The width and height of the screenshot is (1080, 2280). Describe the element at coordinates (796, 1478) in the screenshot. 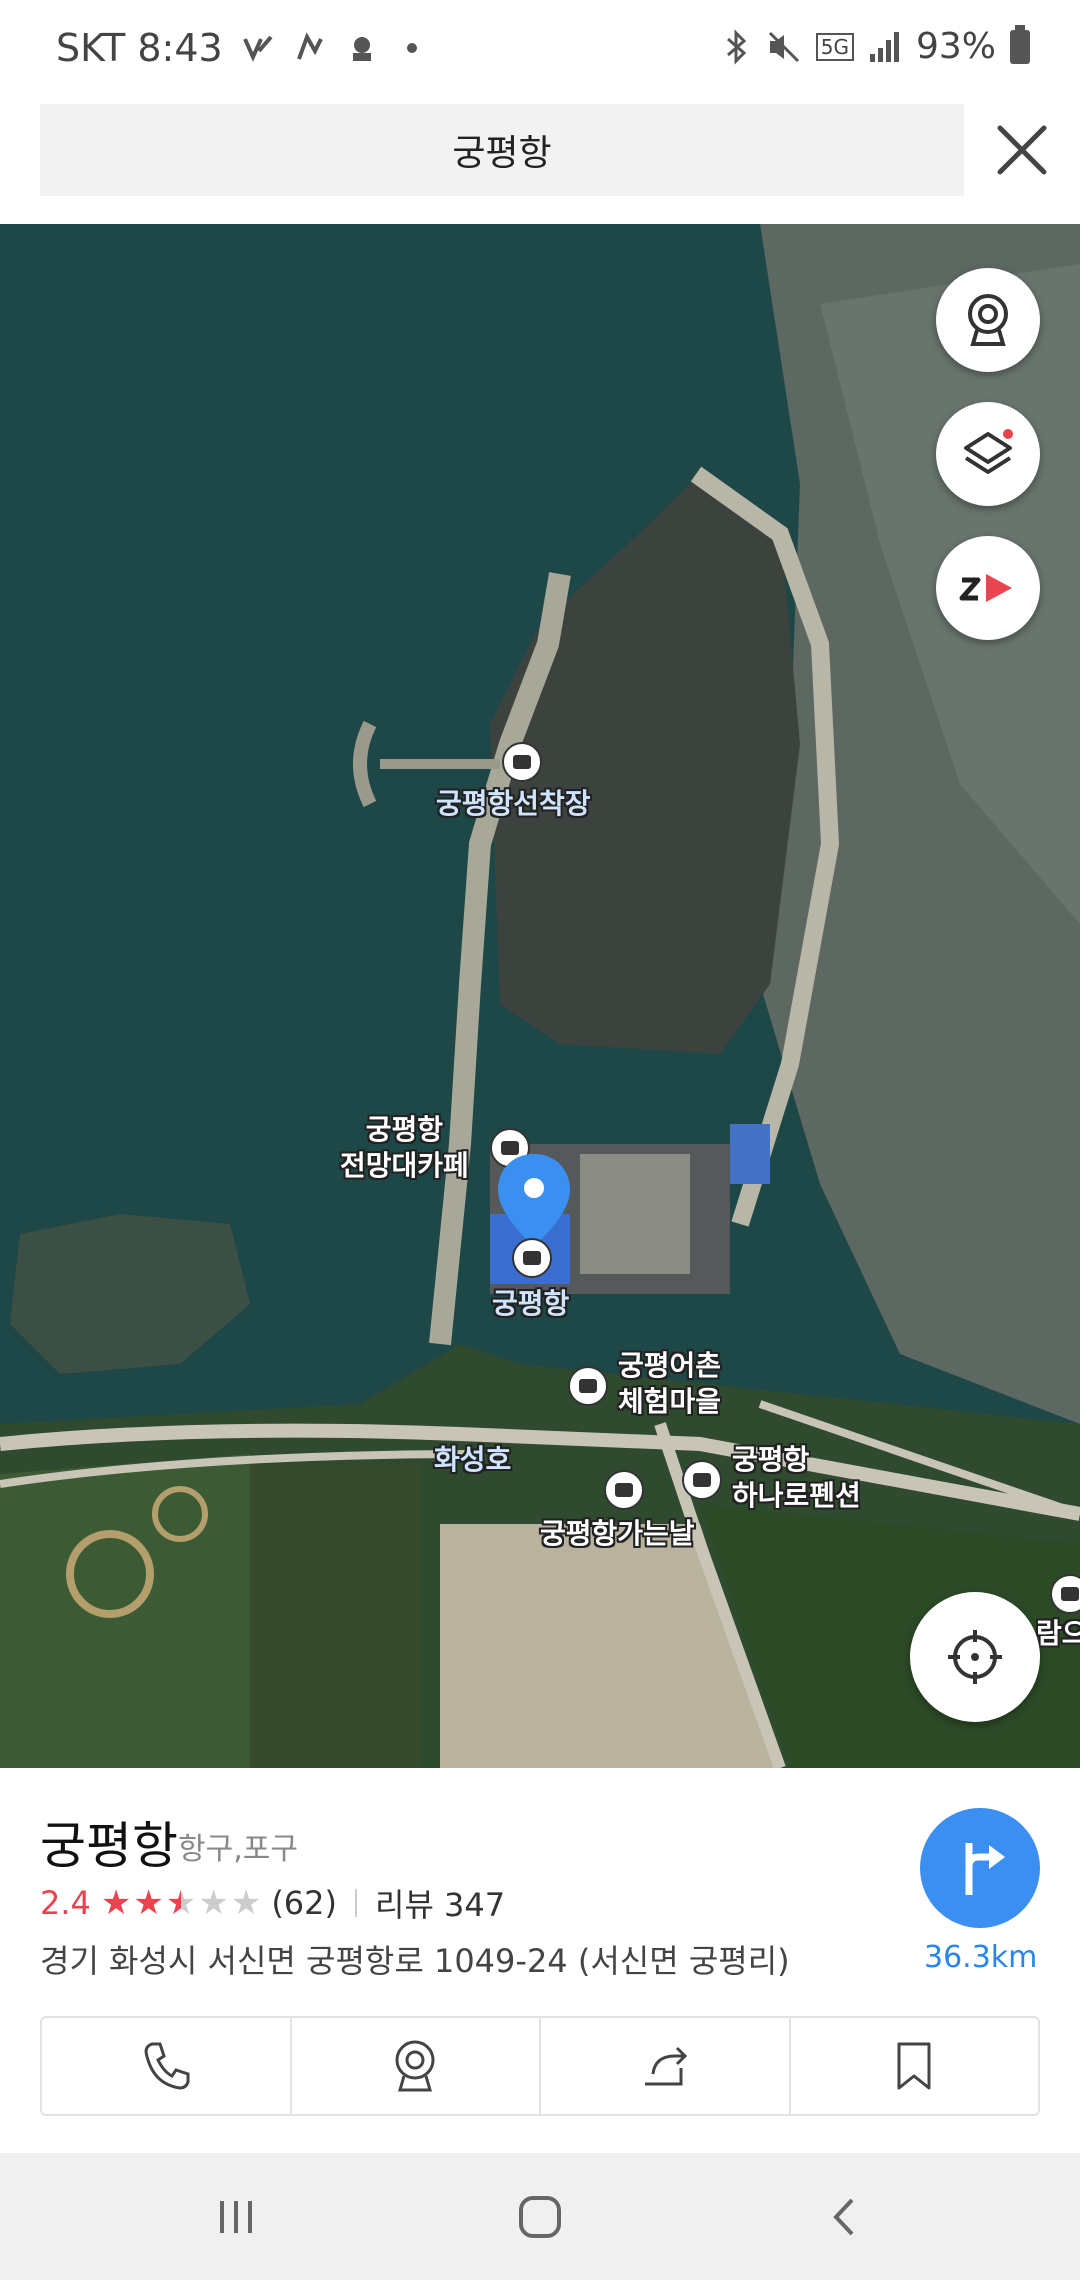

I see `map-label-pension: 궁평항 하나로펜션` at that location.